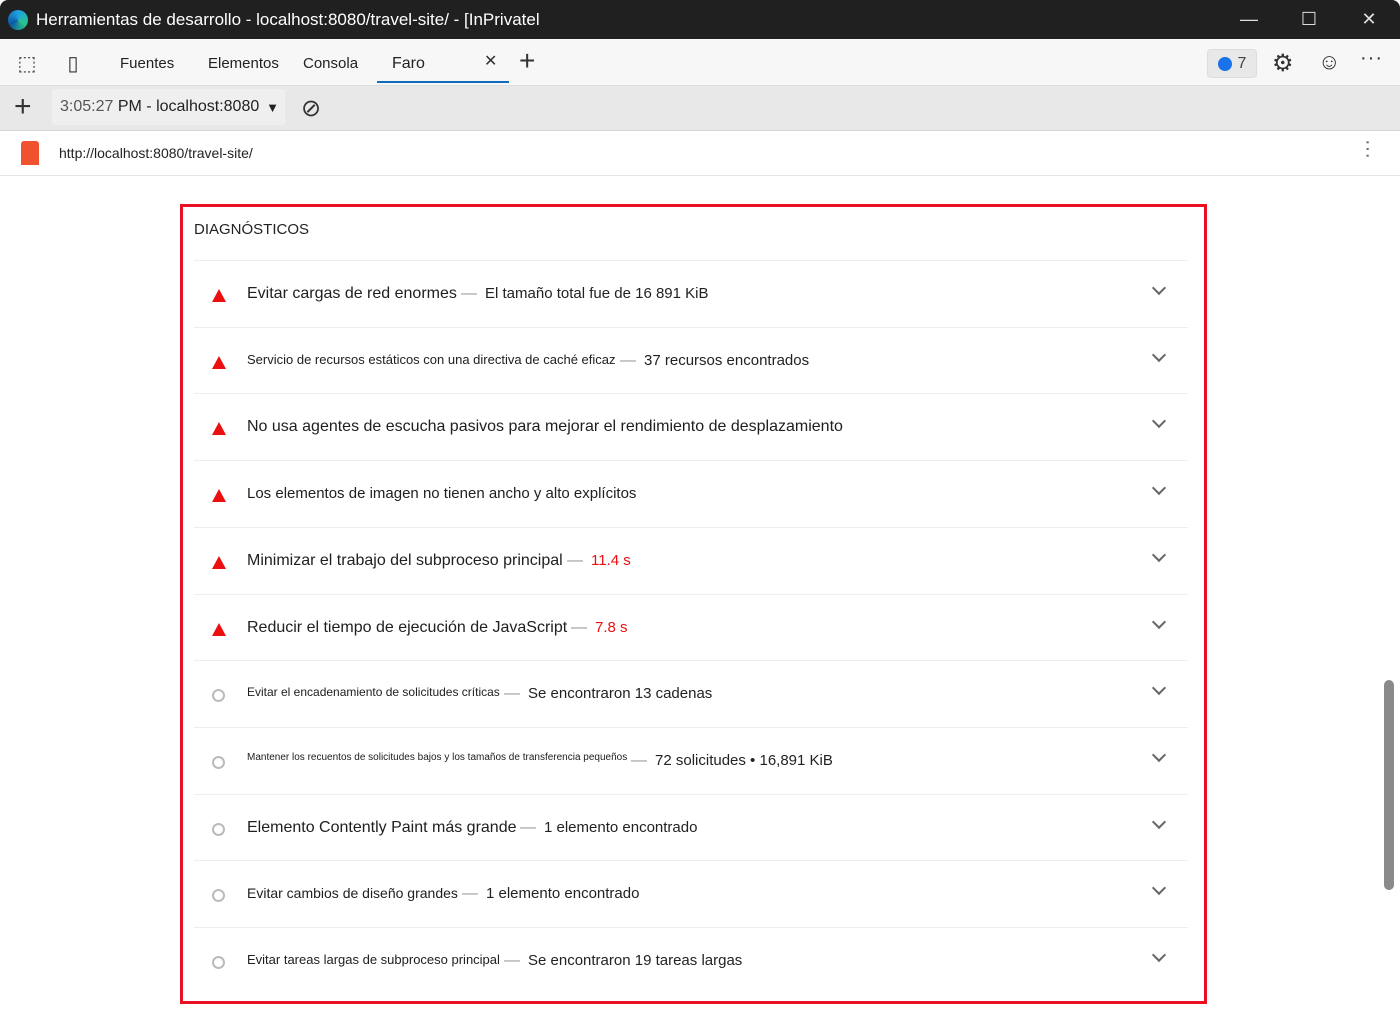 This screenshot has width=1400, height=1016. I want to click on edge-logo-icon, so click(18, 19).